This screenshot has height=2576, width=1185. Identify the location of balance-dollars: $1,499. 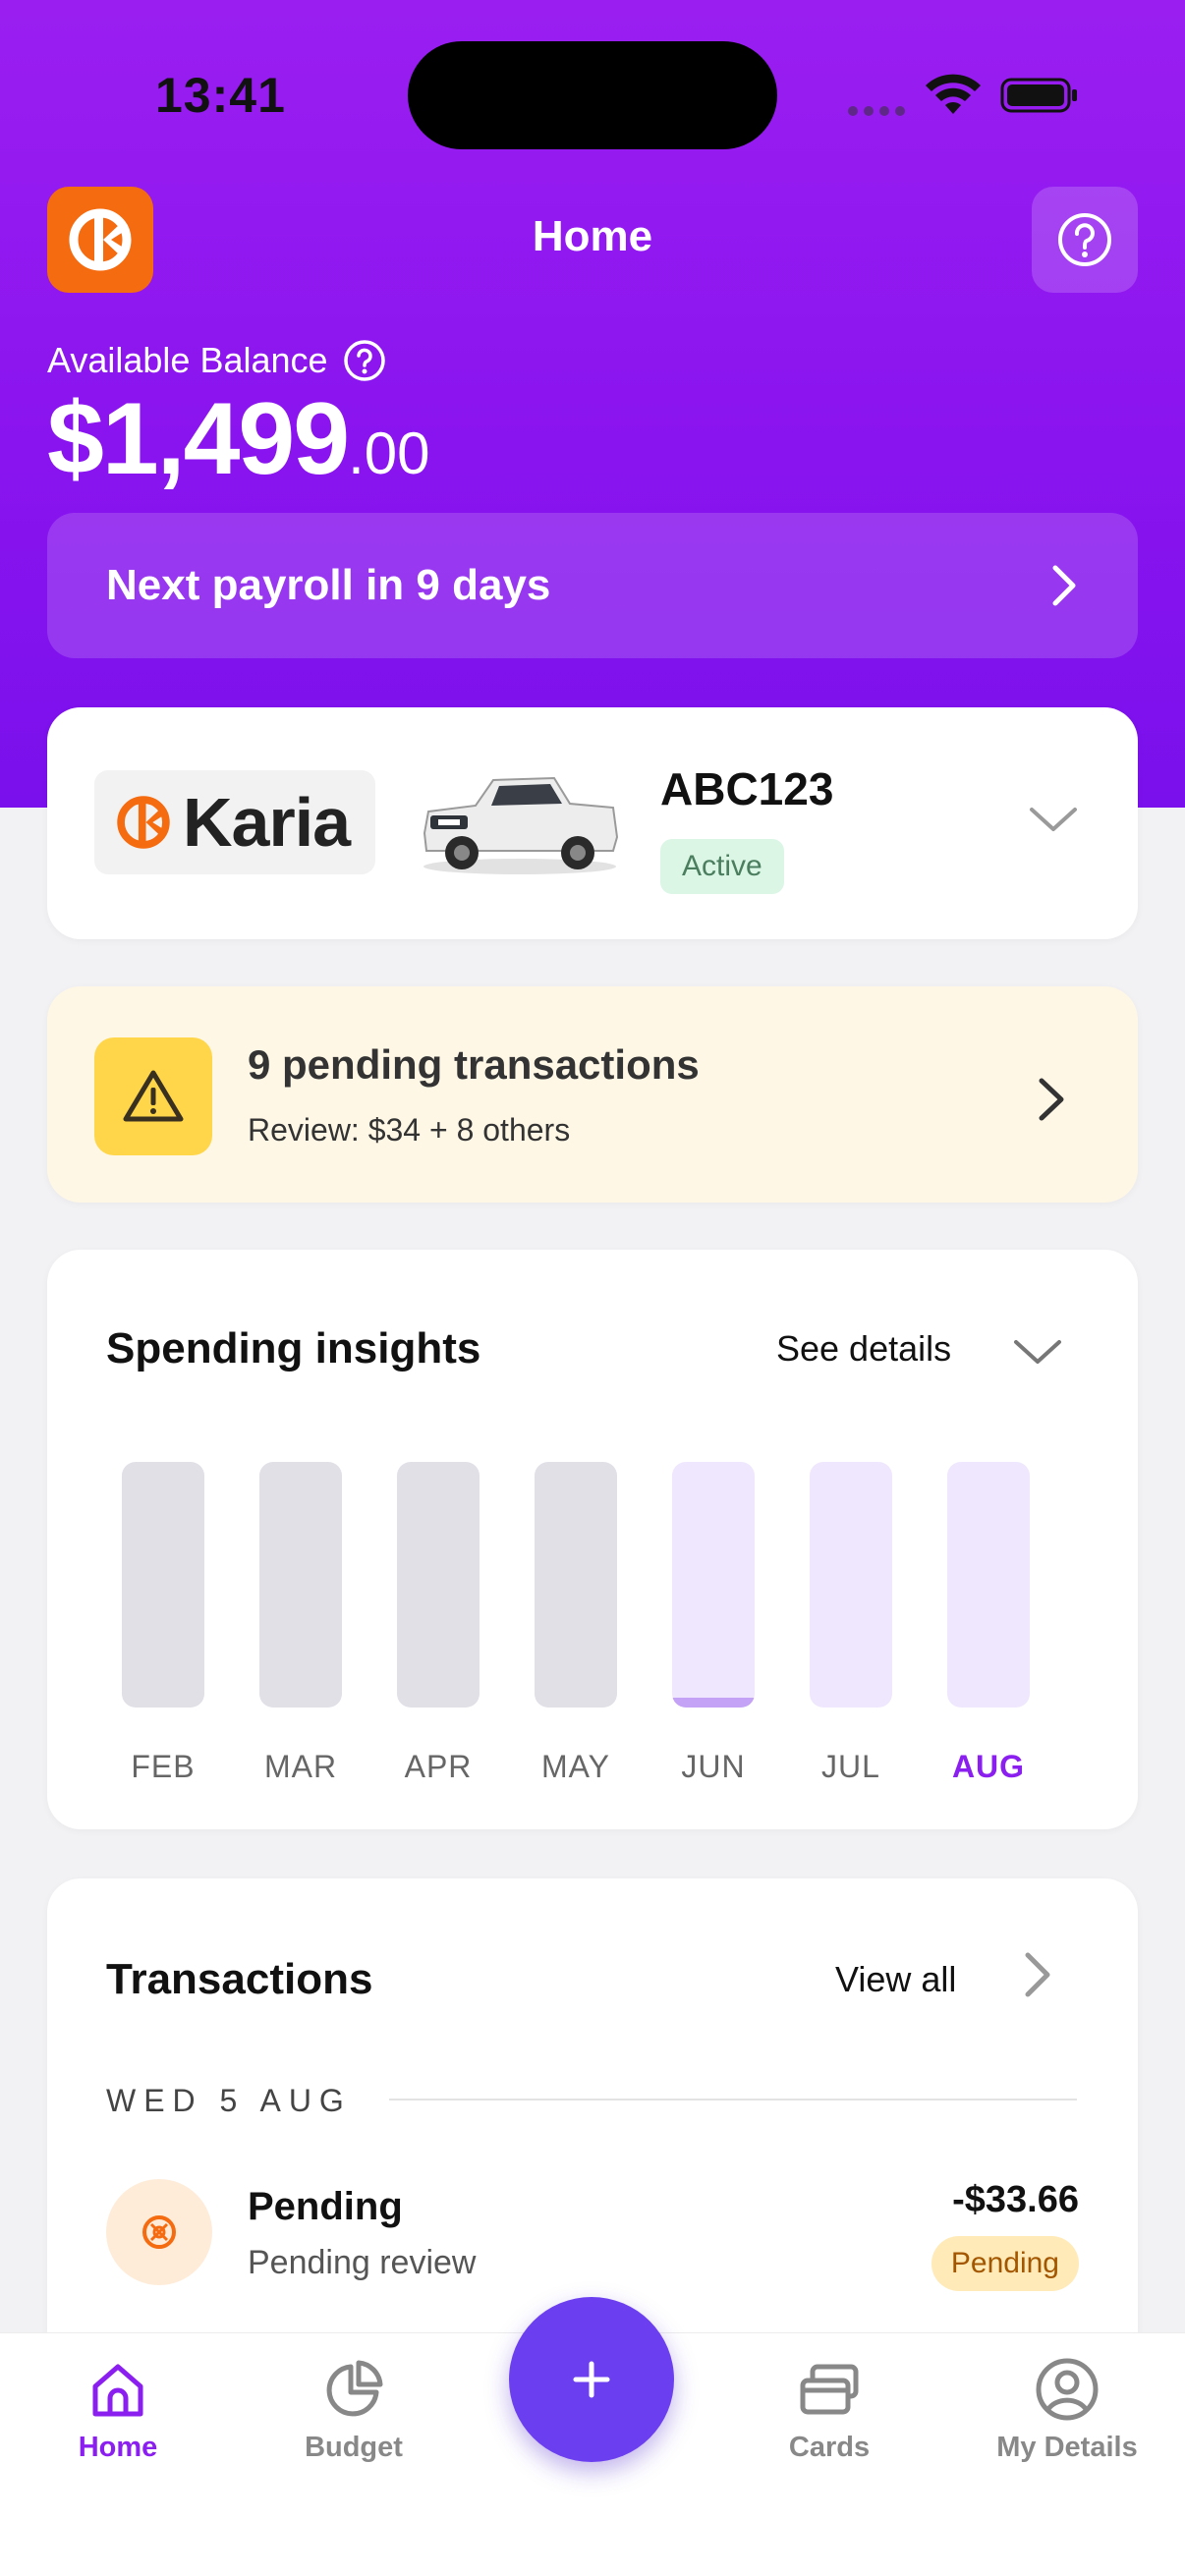
(199, 439).